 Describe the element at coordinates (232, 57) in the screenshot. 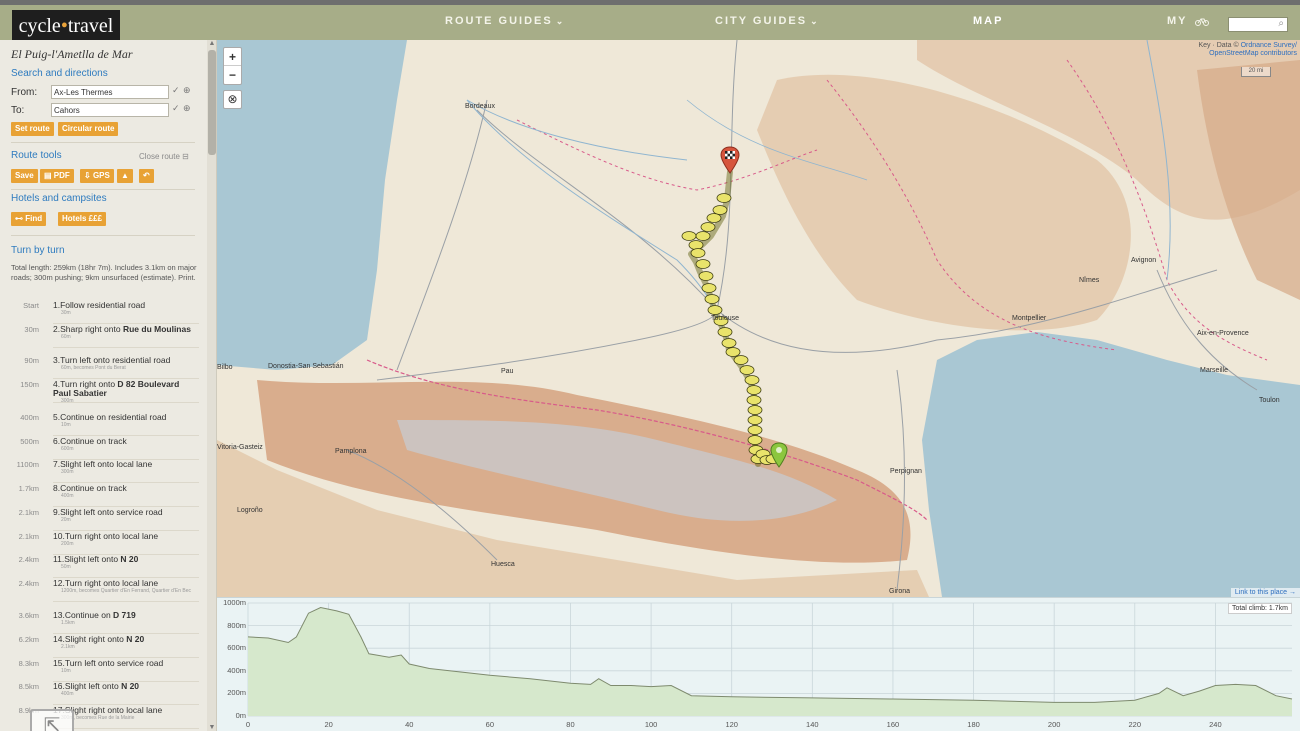

I see `zoom-in-button: +` at that location.